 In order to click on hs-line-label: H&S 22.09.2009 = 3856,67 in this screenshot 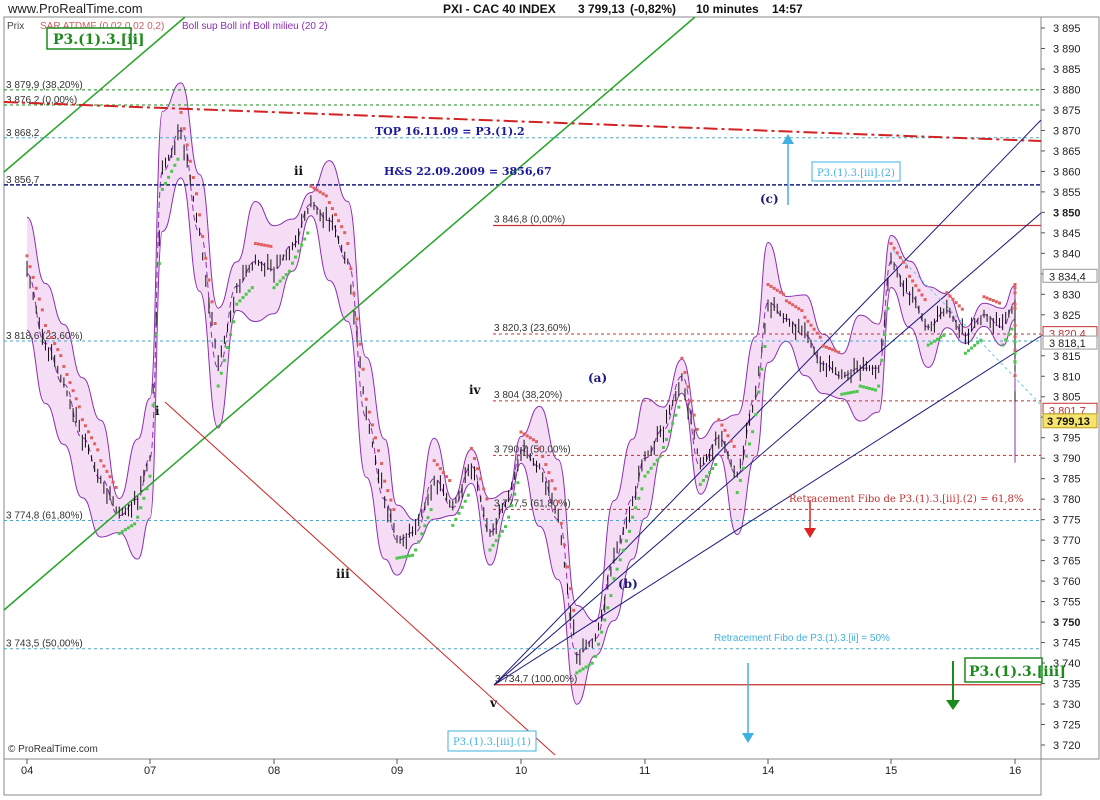, I will do `click(468, 171)`.